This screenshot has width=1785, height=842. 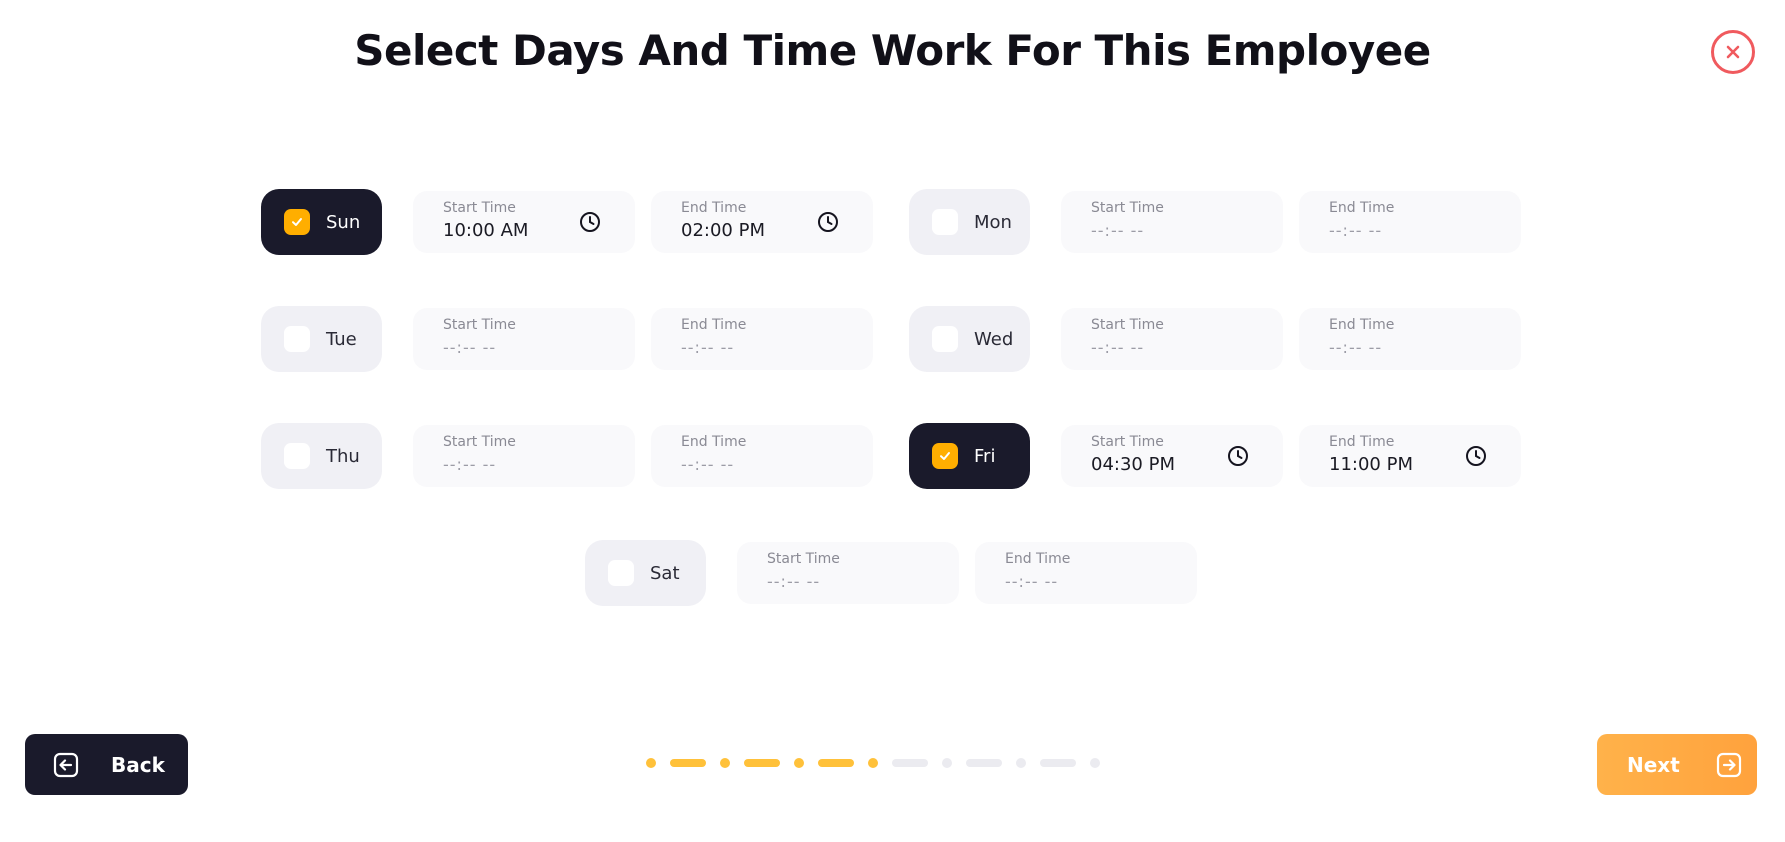 I want to click on next-arrow-icon, so click(x=1728, y=764).